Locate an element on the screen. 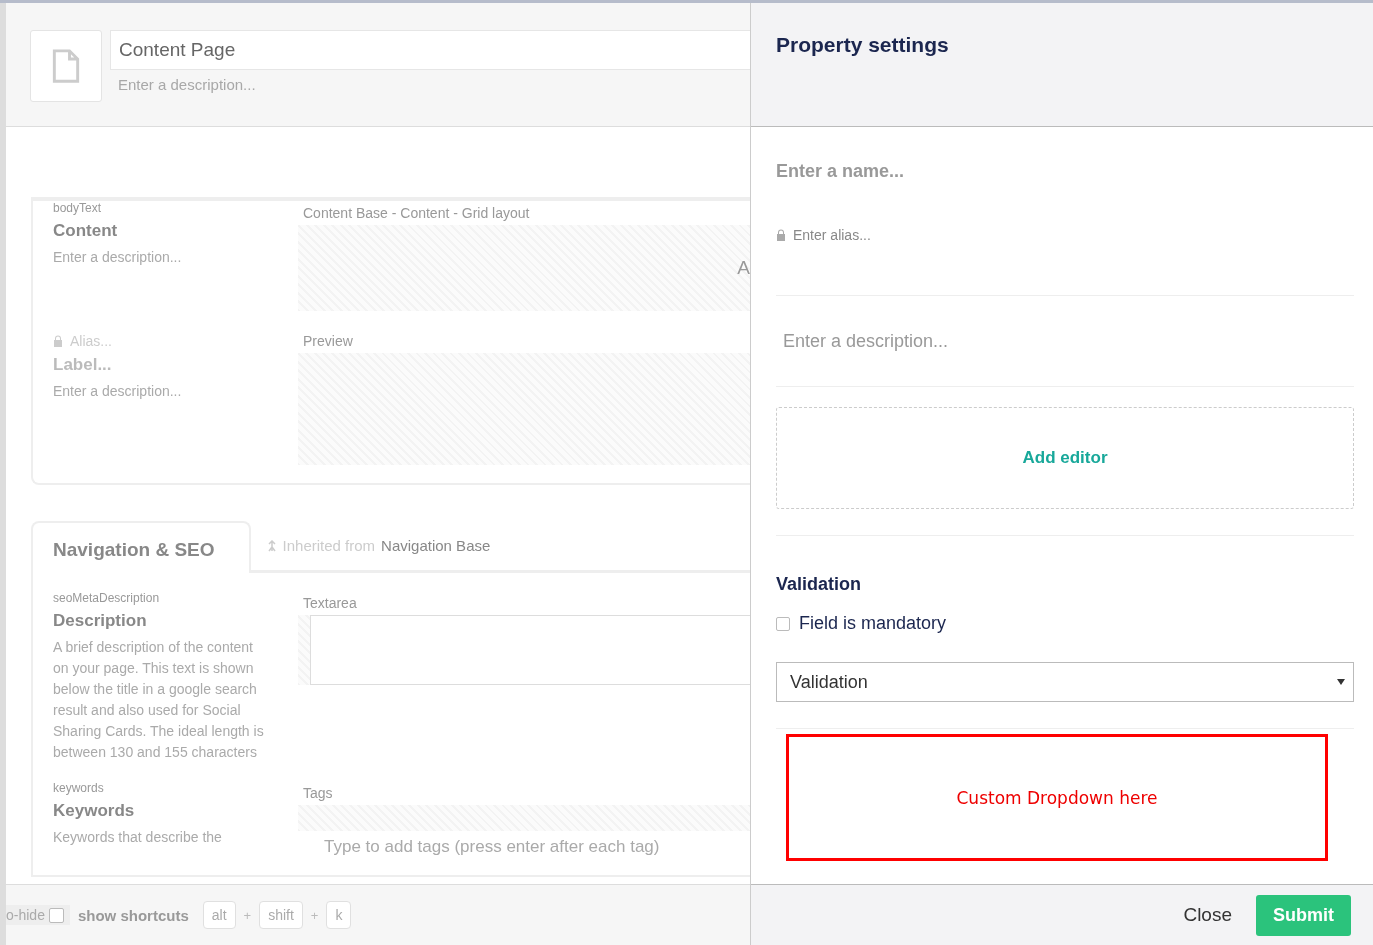  textarea-field is located at coordinates (530, 650).